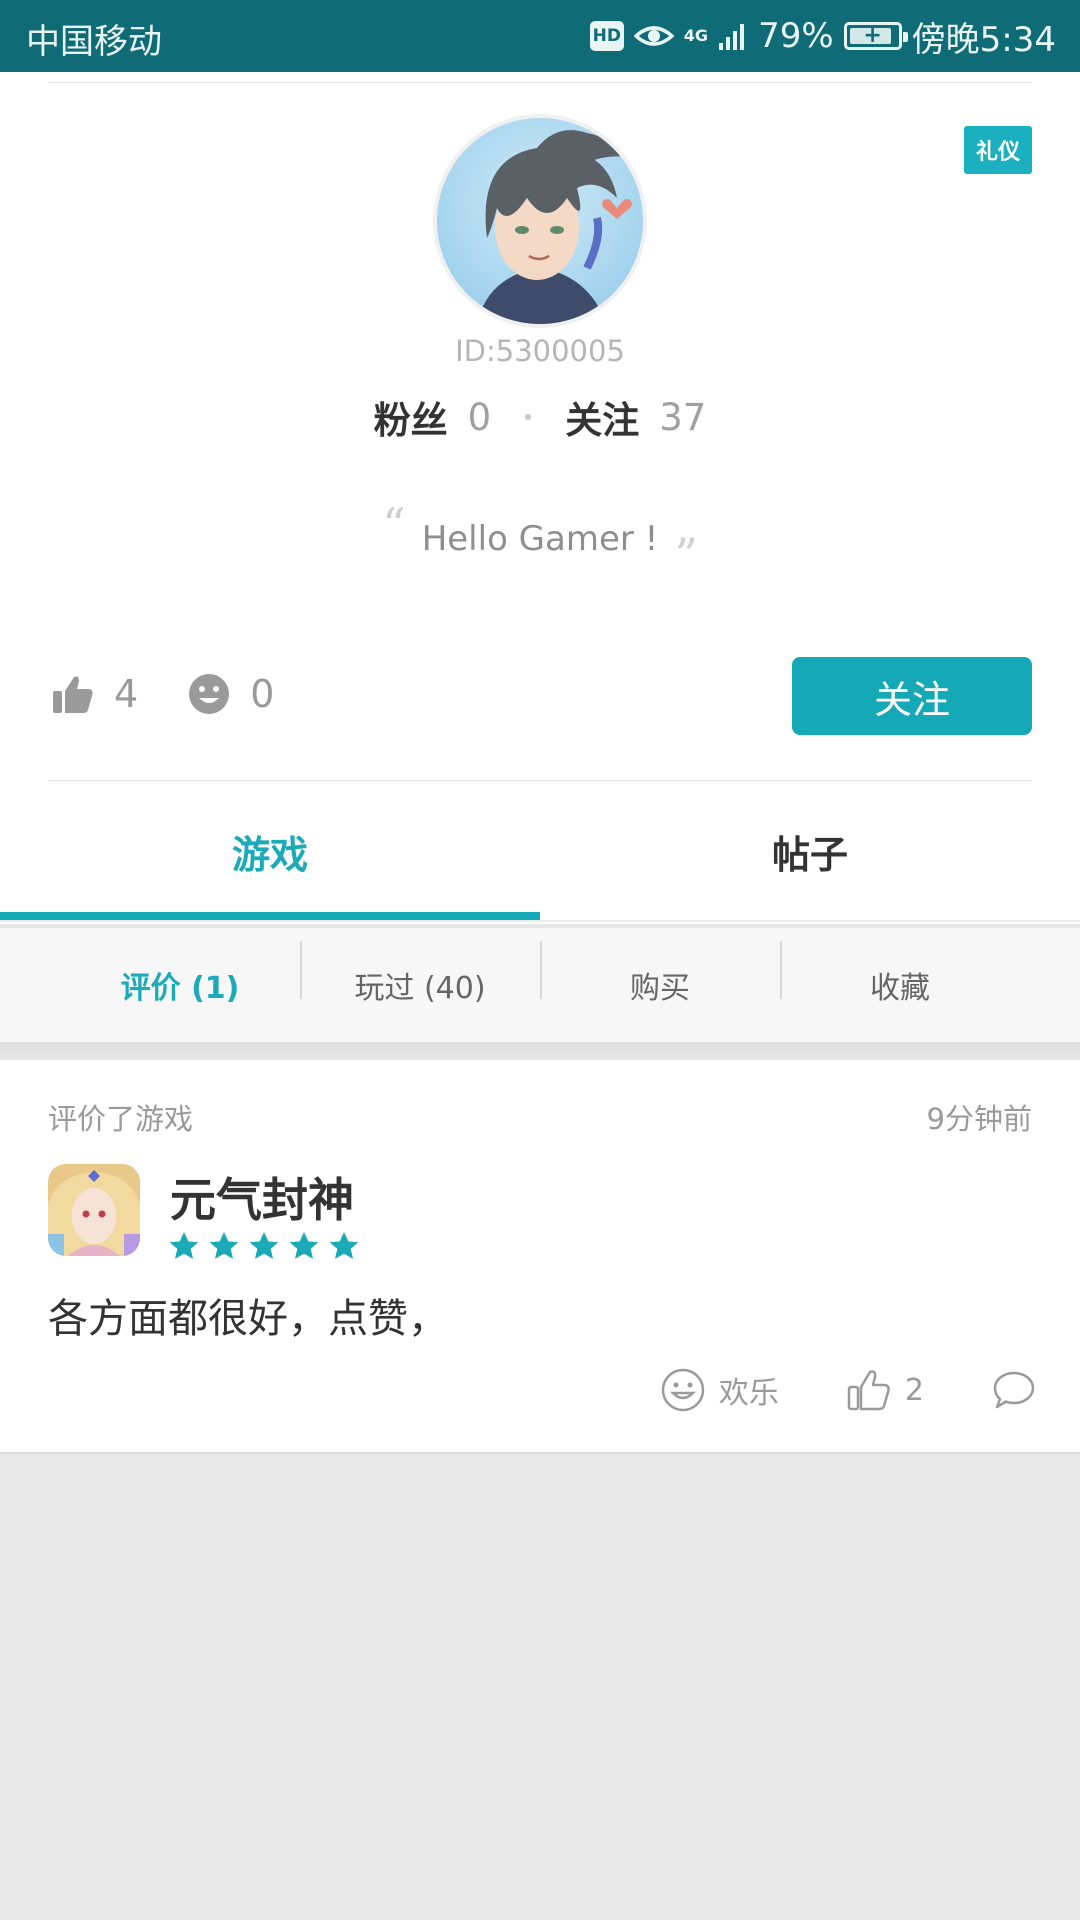 This screenshot has width=1080, height=1920. What do you see at coordinates (732, 37) in the screenshot?
I see `signal-icon` at bounding box center [732, 37].